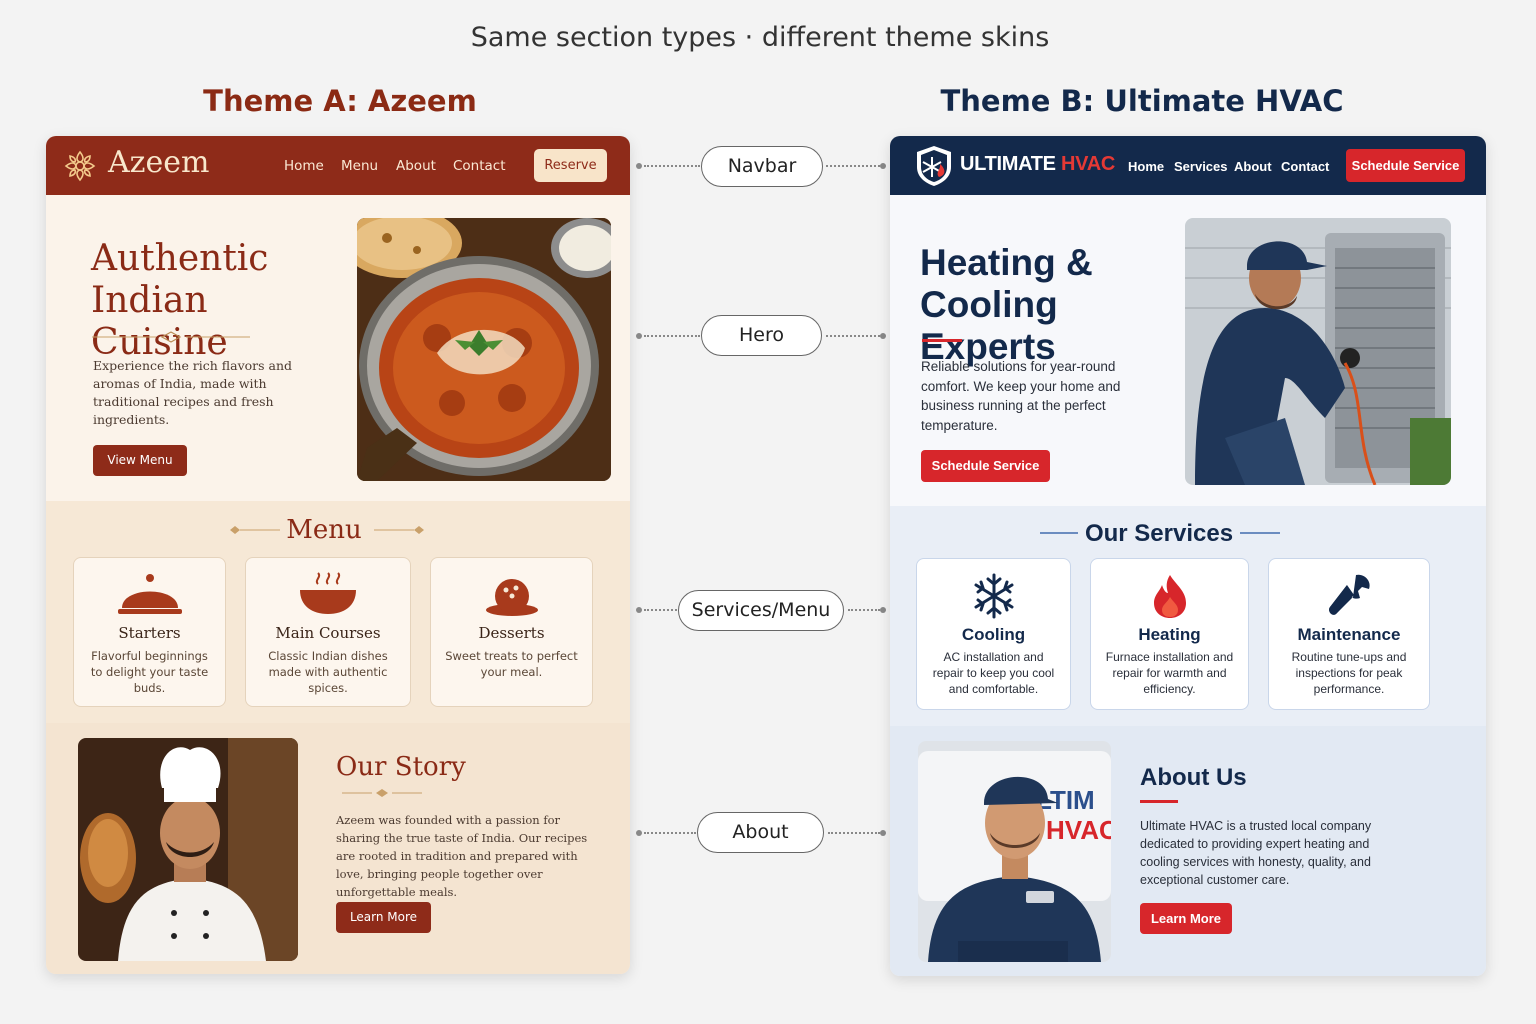 Image resolution: width=1536 pixels, height=1024 pixels. Describe the element at coordinates (1008, 164) in the screenshot. I see `logo-main-text: ULTIMATE` at that location.